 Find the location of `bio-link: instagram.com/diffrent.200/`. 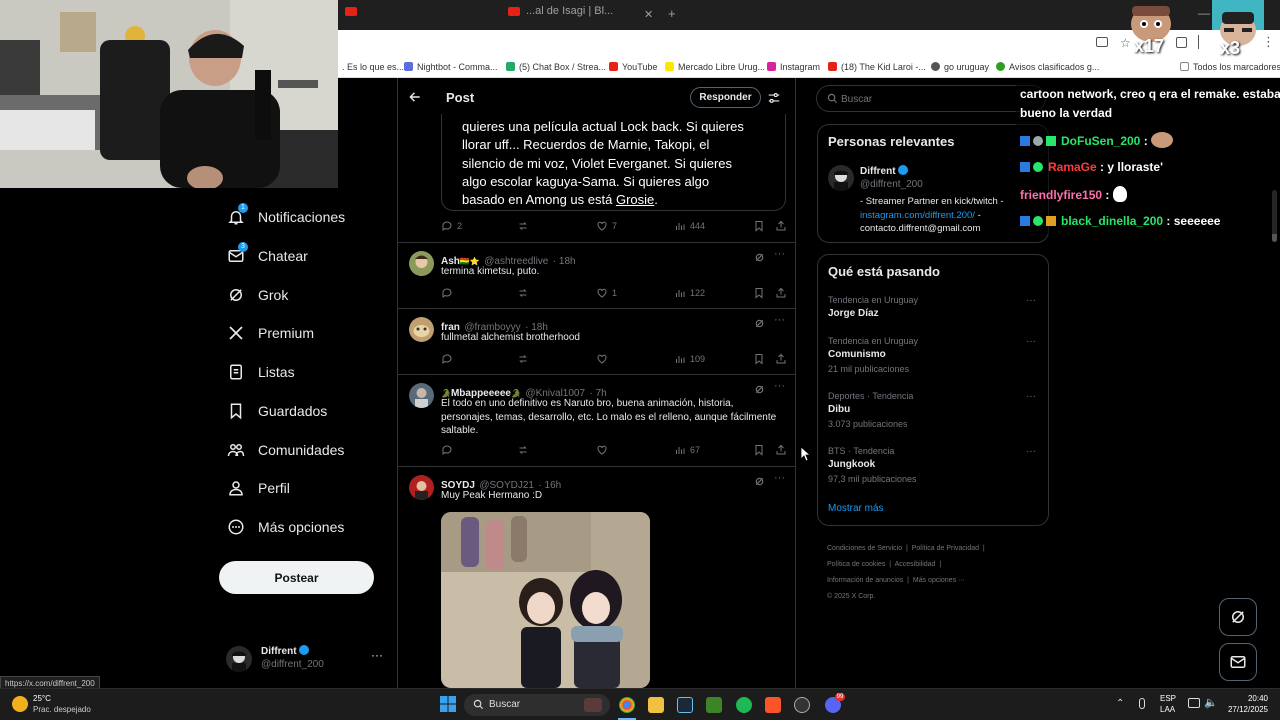

bio-link: instagram.com/diffrent.200/ is located at coordinates (917, 215).